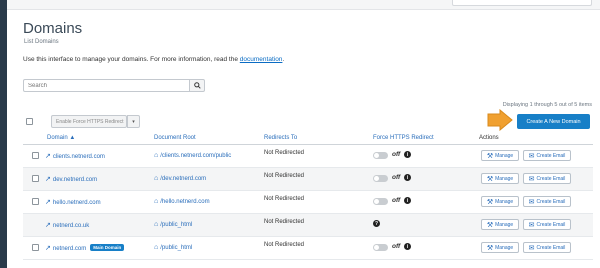 The image size is (600, 268). I want to click on column-domain: Domain ▲, so click(61, 138).